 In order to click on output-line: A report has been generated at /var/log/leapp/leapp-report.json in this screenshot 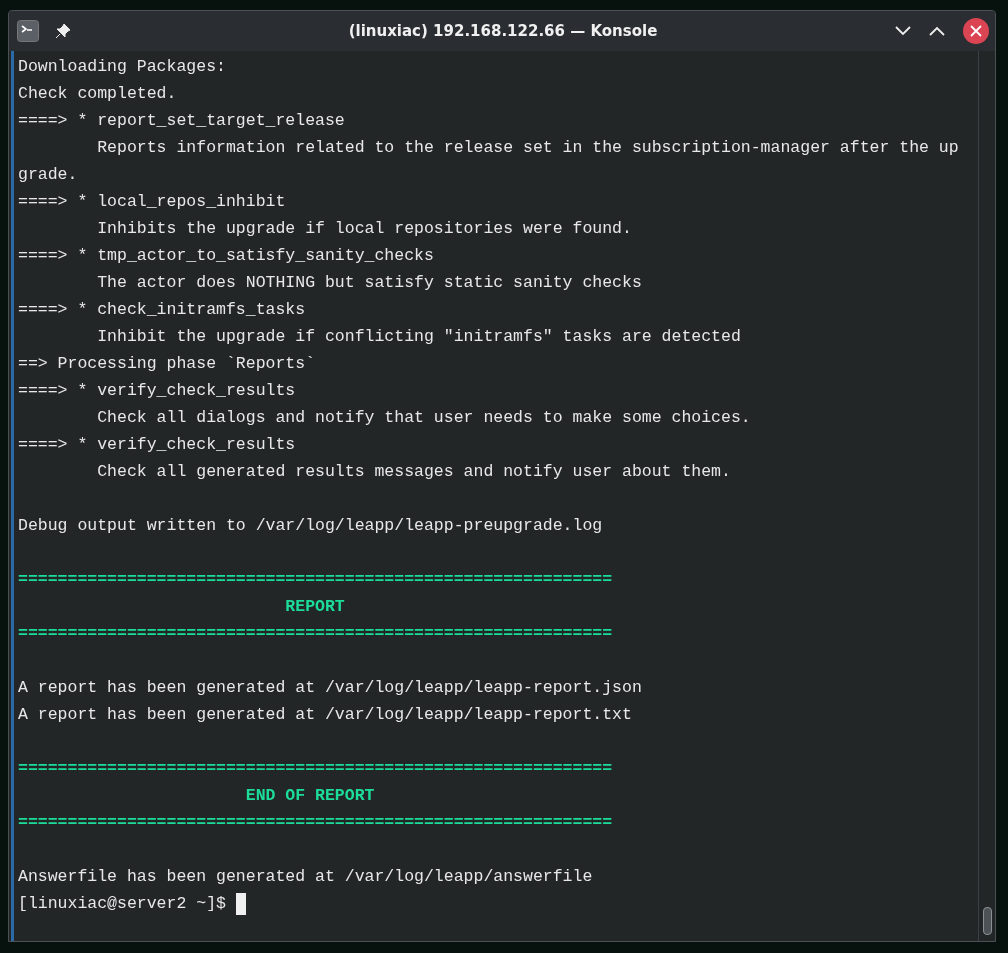, I will do `click(330, 688)`.